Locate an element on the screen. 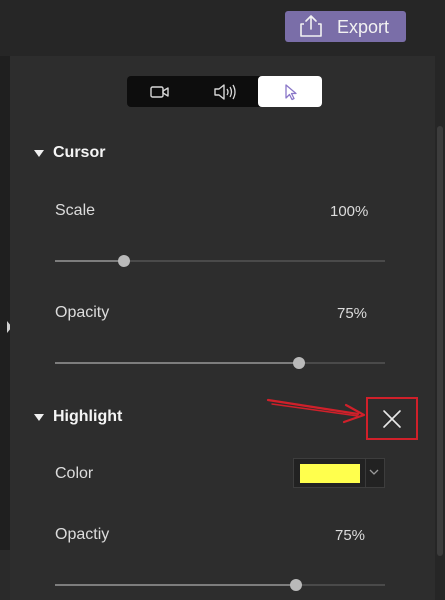 The image size is (445, 600). cursor-opacity-value: 75% is located at coordinates (352, 313).